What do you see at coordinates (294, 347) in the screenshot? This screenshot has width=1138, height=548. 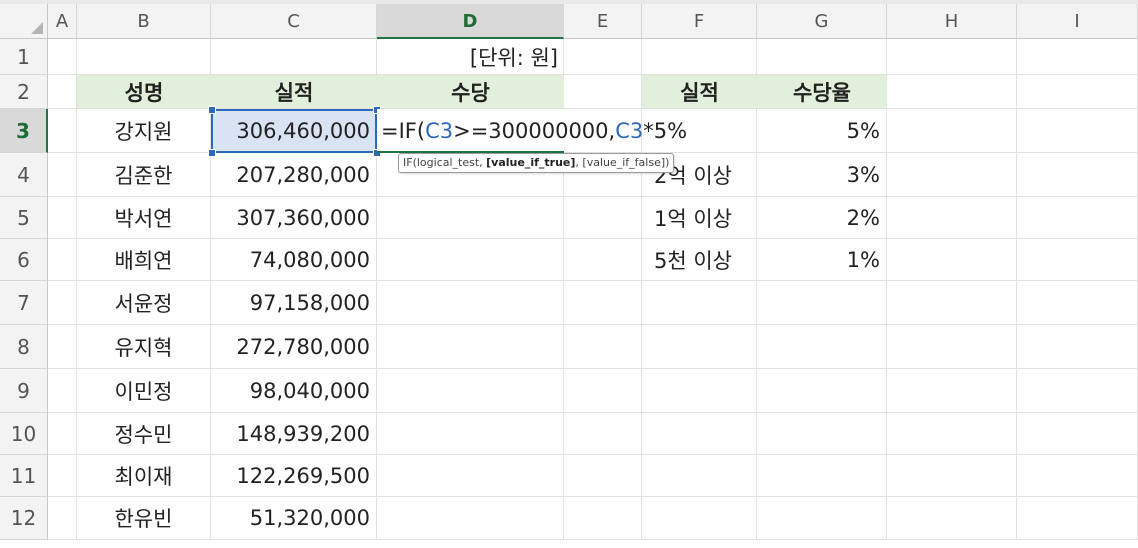 I see `performance-cell: 272,780,000` at bounding box center [294, 347].